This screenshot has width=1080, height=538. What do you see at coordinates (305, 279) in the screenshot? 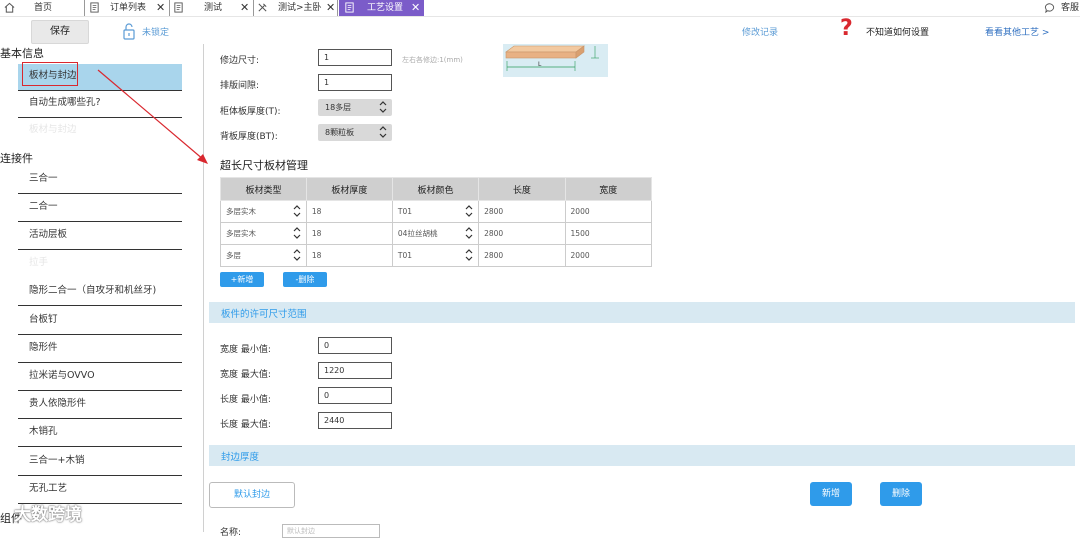
I see `delete-row-button: -删除` at bounding box center [305, 279].